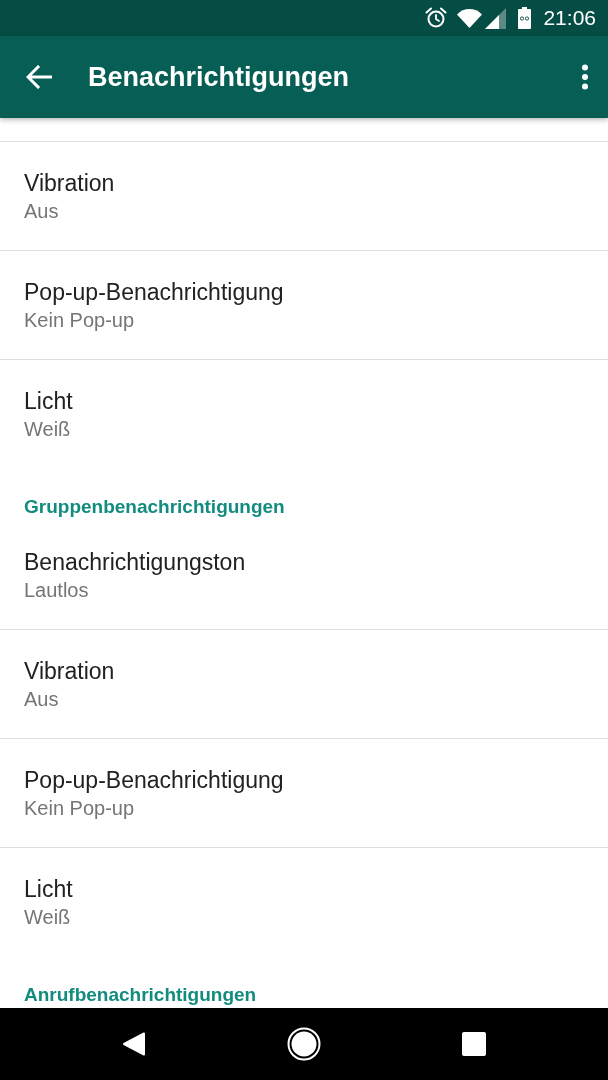  Describe the element at coordinates (474, 1044) in the screenshot. I see `square-icon` at that location.